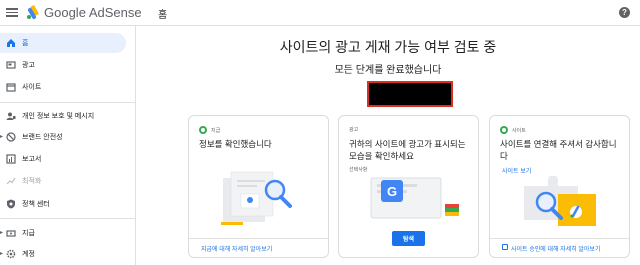 The width and height of the screenshot is (640, 265). What do you see at coordinates (216, 130) in the screenshot?
I see `badge-label: 지급` at bounding box center [216, 130].